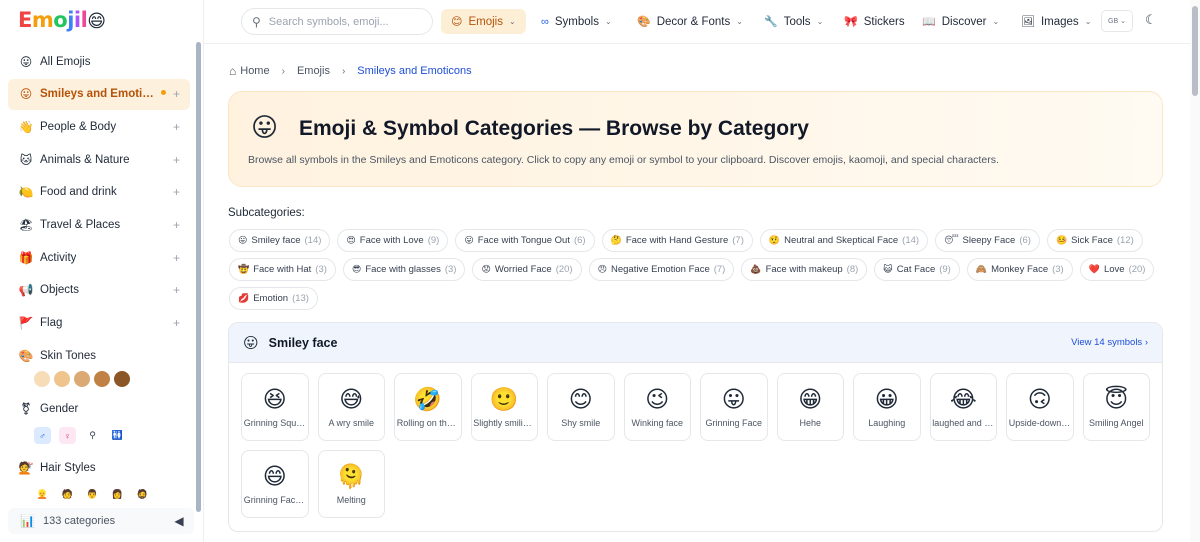 This screenshot has height=542, width=1200. I want to click on section-header: 😛 Smiley face View 14 symbols ›, so click(695, 343).